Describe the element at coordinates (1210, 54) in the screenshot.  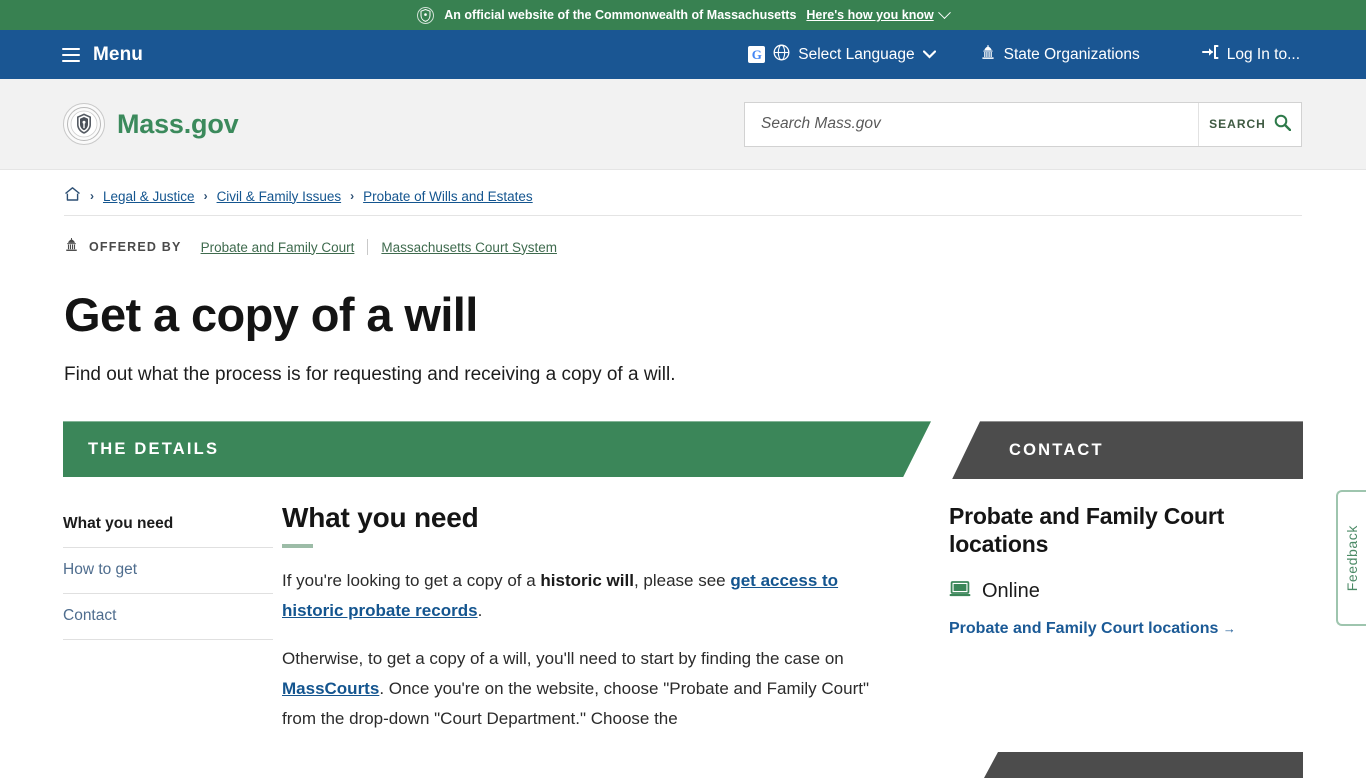
I see `login-arrow-icon` at that location.